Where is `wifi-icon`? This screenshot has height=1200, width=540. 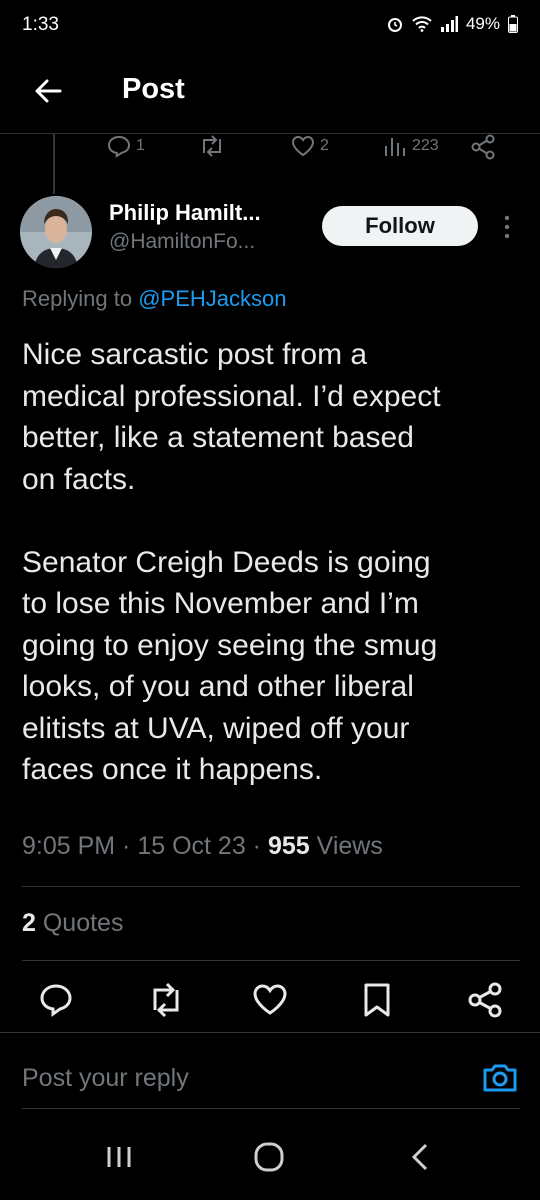
wifi-icon is located at coordinates (422, 24).